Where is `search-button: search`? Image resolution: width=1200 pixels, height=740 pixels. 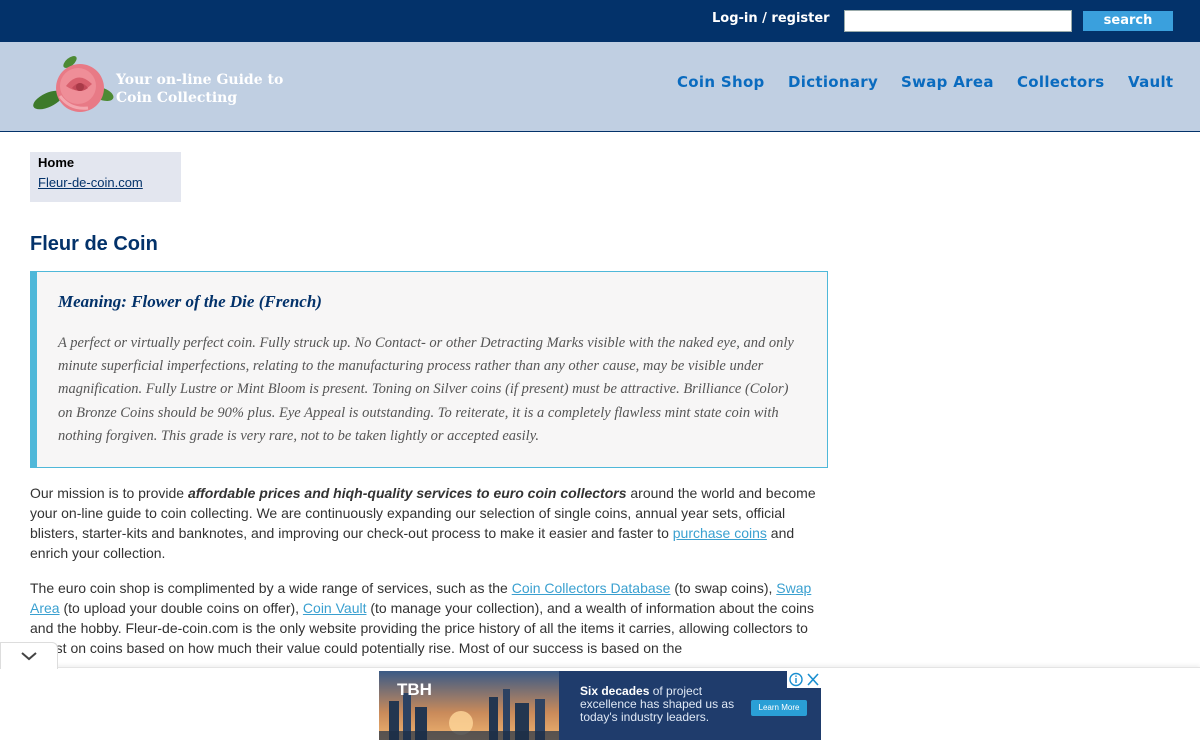 search-button: search is located at coordinates (1128, 21).